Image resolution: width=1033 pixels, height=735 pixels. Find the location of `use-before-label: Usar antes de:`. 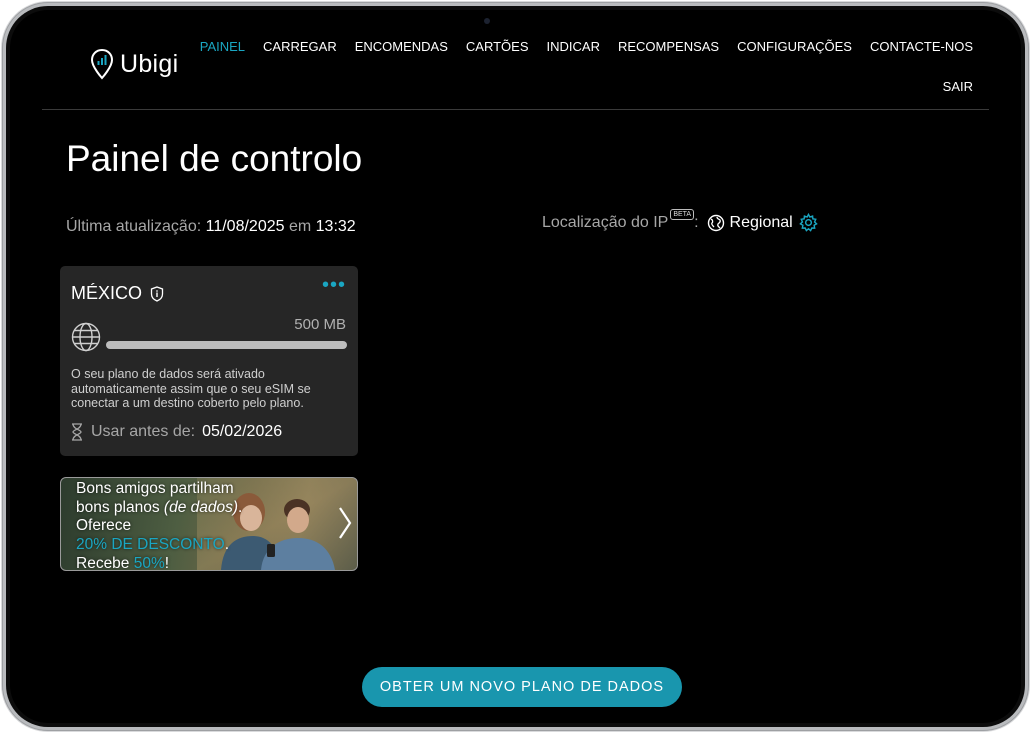

use-before-label: Usar antes de: is located at coordinates (143, 431).